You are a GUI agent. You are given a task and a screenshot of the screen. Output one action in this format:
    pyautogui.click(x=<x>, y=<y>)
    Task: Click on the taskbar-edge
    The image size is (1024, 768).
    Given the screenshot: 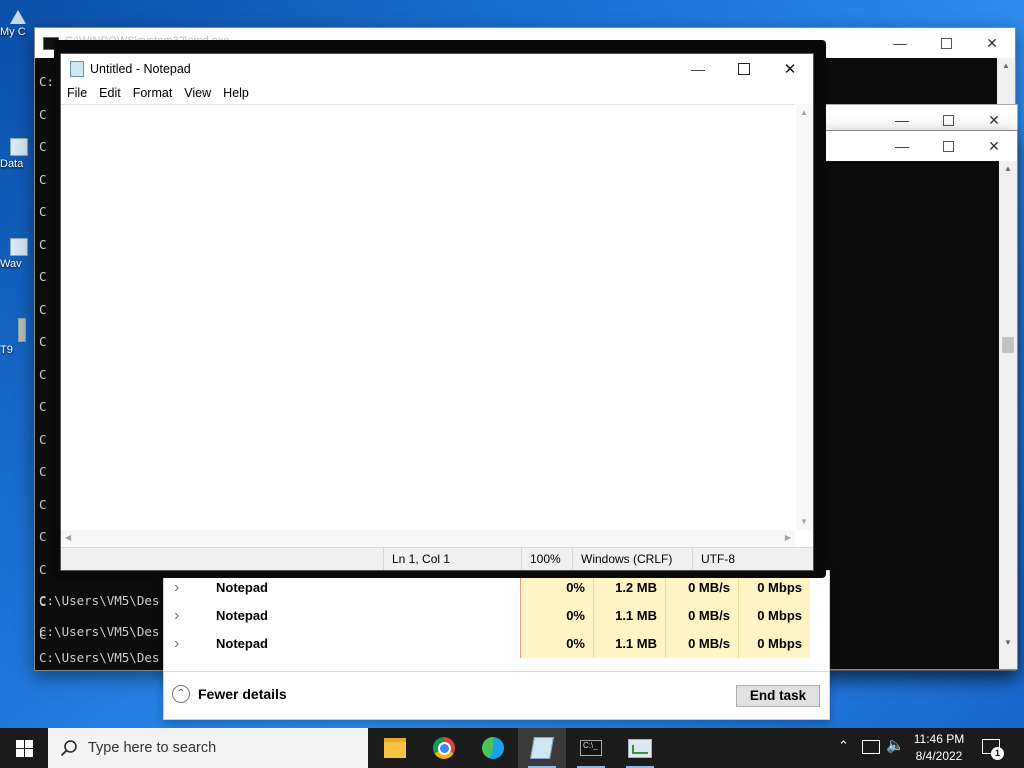 What is the action you would take?
    pyautogui.click(x=493, y=748)
    